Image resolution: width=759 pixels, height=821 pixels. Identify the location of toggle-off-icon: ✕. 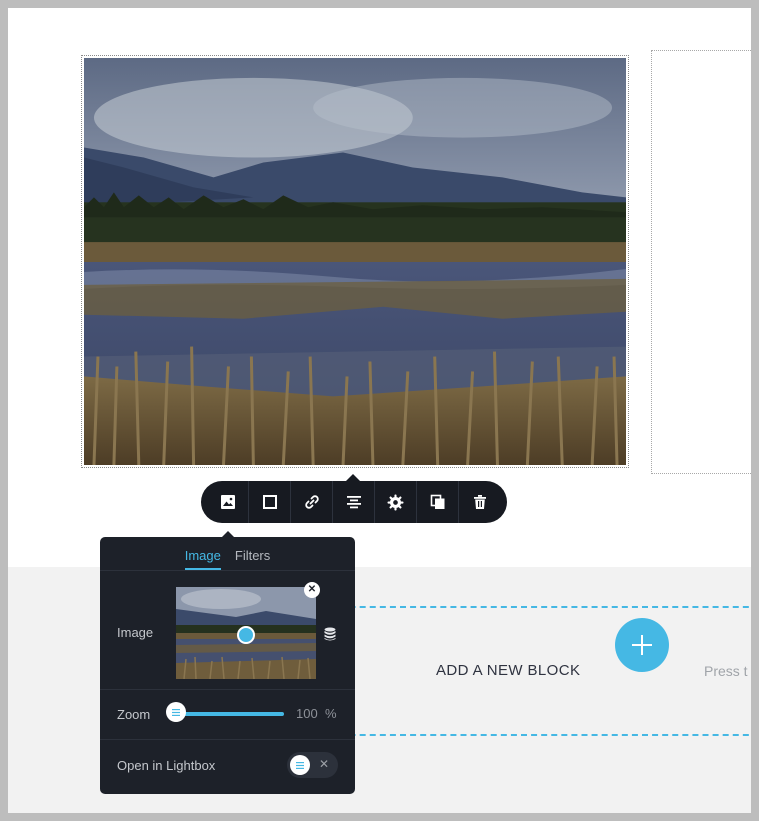
(324, 764).